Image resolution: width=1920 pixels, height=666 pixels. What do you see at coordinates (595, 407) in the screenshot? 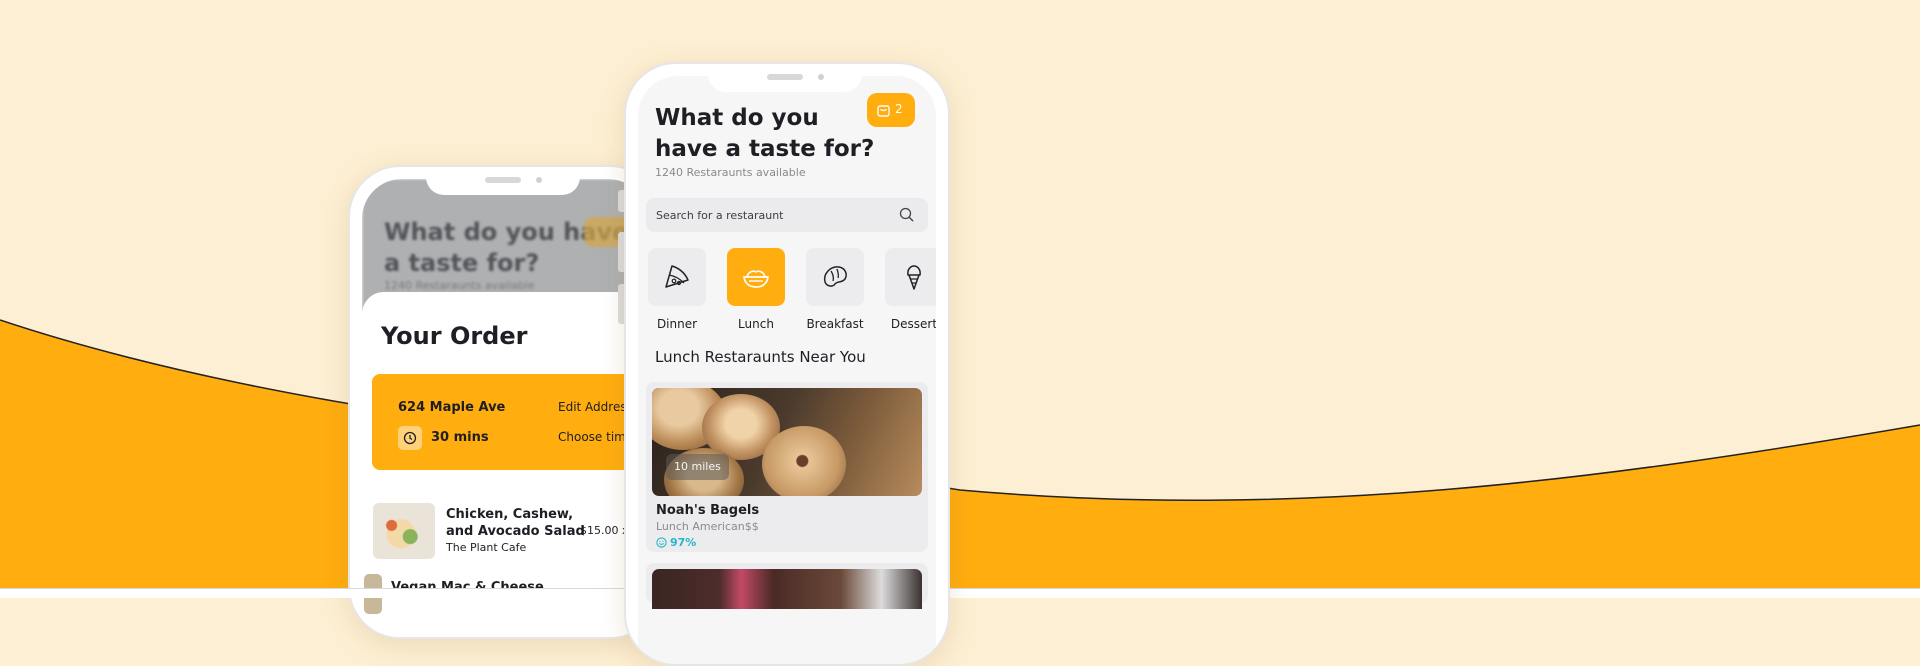
I see `edit-address-link: Edit Address` at bounding box center [595, 407].